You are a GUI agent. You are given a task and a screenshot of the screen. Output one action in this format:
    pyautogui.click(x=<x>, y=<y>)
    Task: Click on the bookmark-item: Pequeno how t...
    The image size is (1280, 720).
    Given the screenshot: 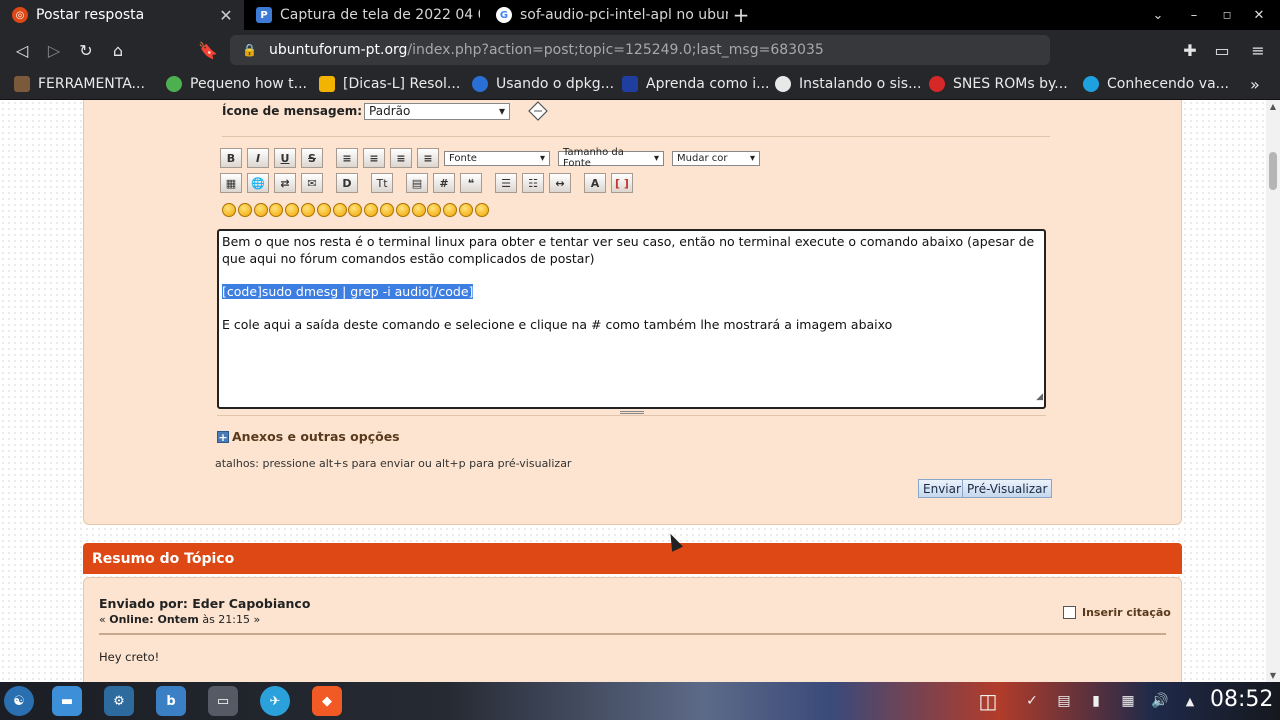 What is the action you would take?
    pyautogui.click(x=236, y=84)
    